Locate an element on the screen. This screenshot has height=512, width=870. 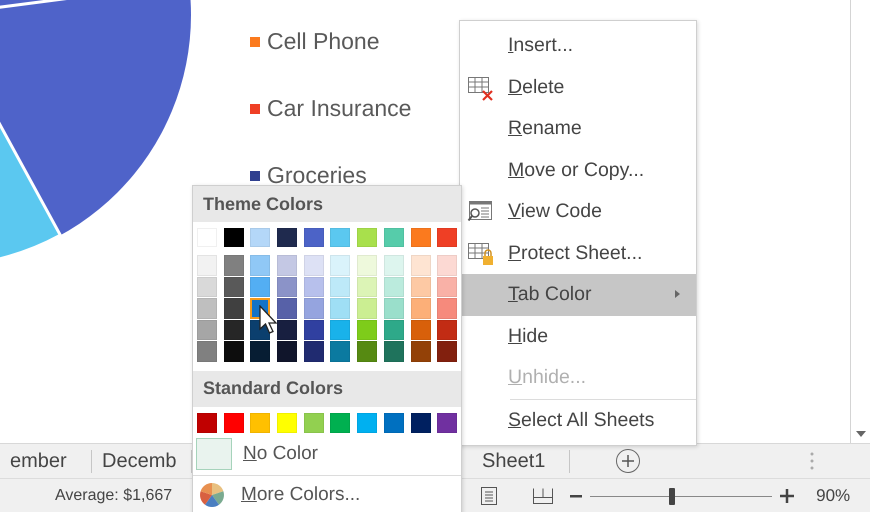
add-sheet-button is located at coordinates (628, 461).